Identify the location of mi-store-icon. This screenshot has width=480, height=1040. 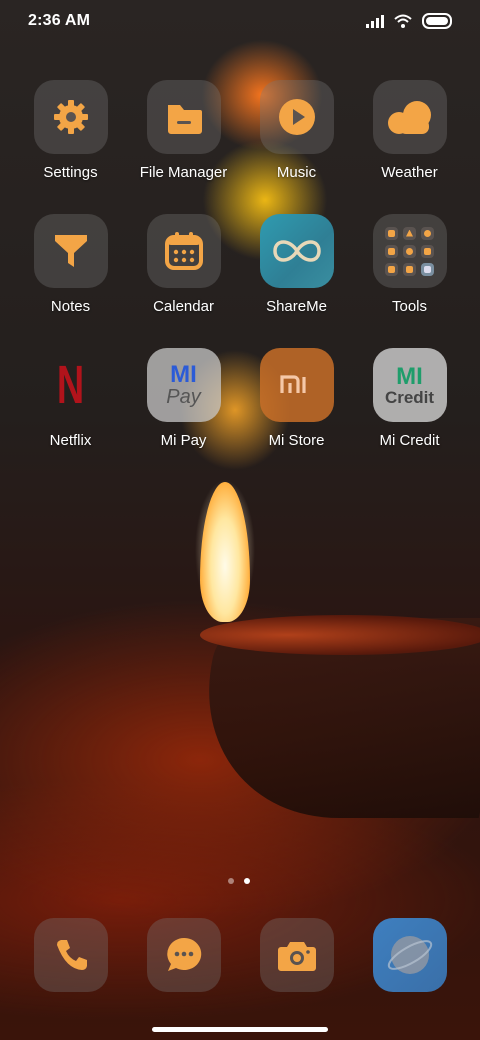
(296, 385).